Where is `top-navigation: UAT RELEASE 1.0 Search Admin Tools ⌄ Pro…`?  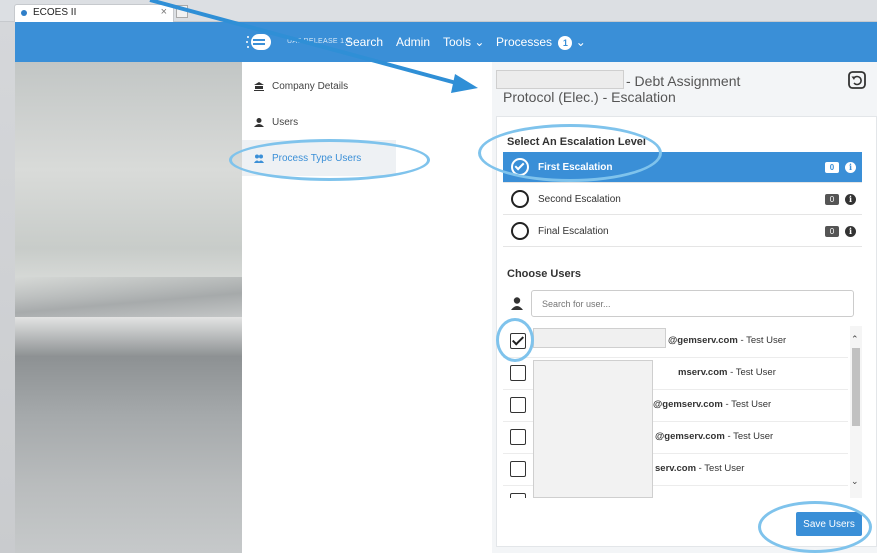 top-navigation: UAT RELEASE 1.0 Search Admin Tools ⌄ Pro… is located at coordinates (446, 42).